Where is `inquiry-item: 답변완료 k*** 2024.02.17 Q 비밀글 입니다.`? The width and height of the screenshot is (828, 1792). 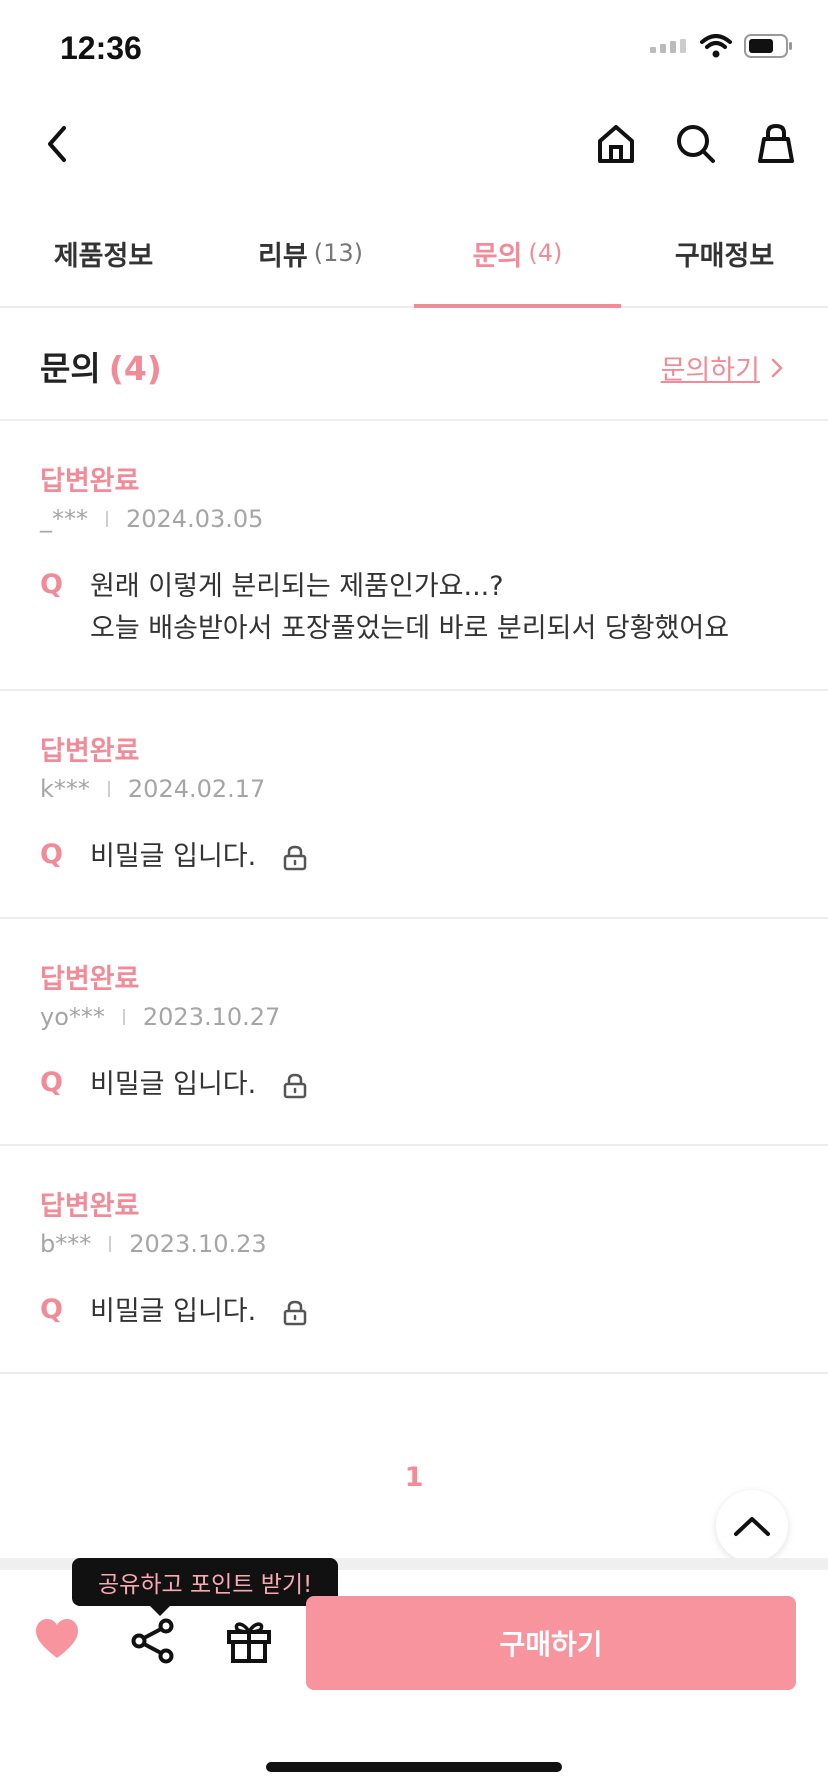
inquiry-item: 답변완료 k*** 2024.02.17 Q 비밀글 입니다. is located at coordinates (414, 805).